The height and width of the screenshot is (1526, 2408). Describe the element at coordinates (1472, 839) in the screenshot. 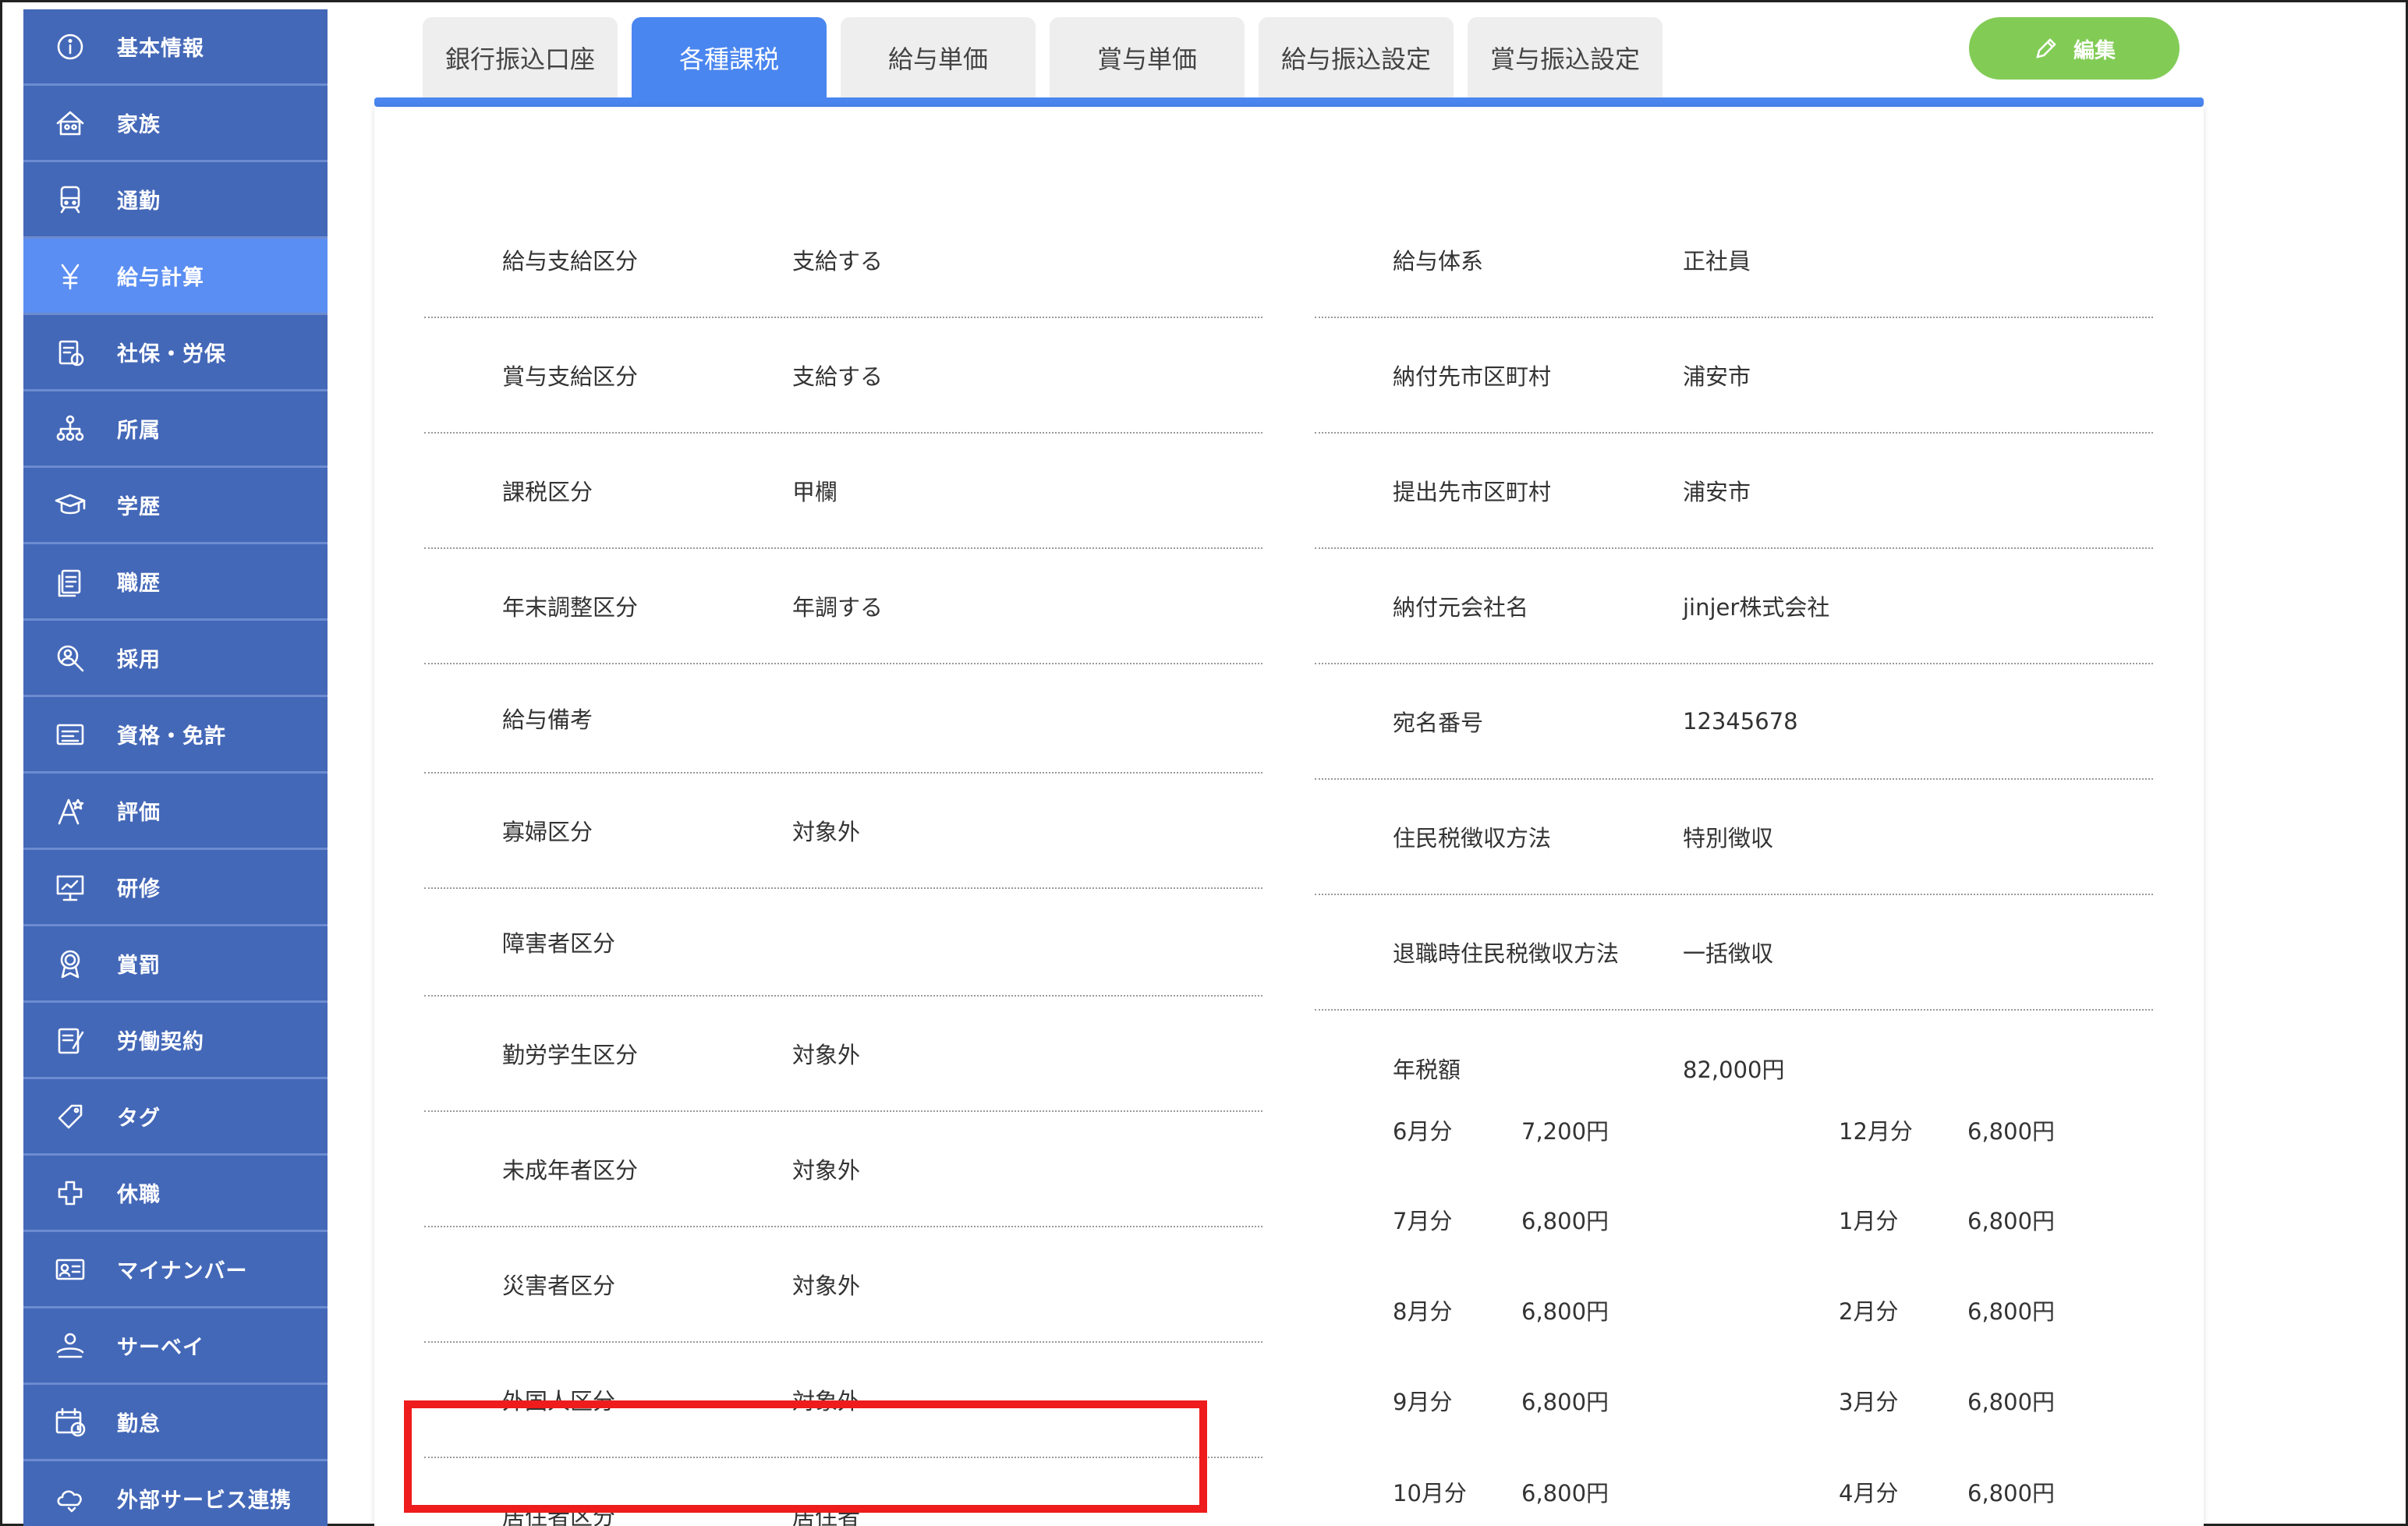

I see `field-label: 住民税徴収方法` at that location.